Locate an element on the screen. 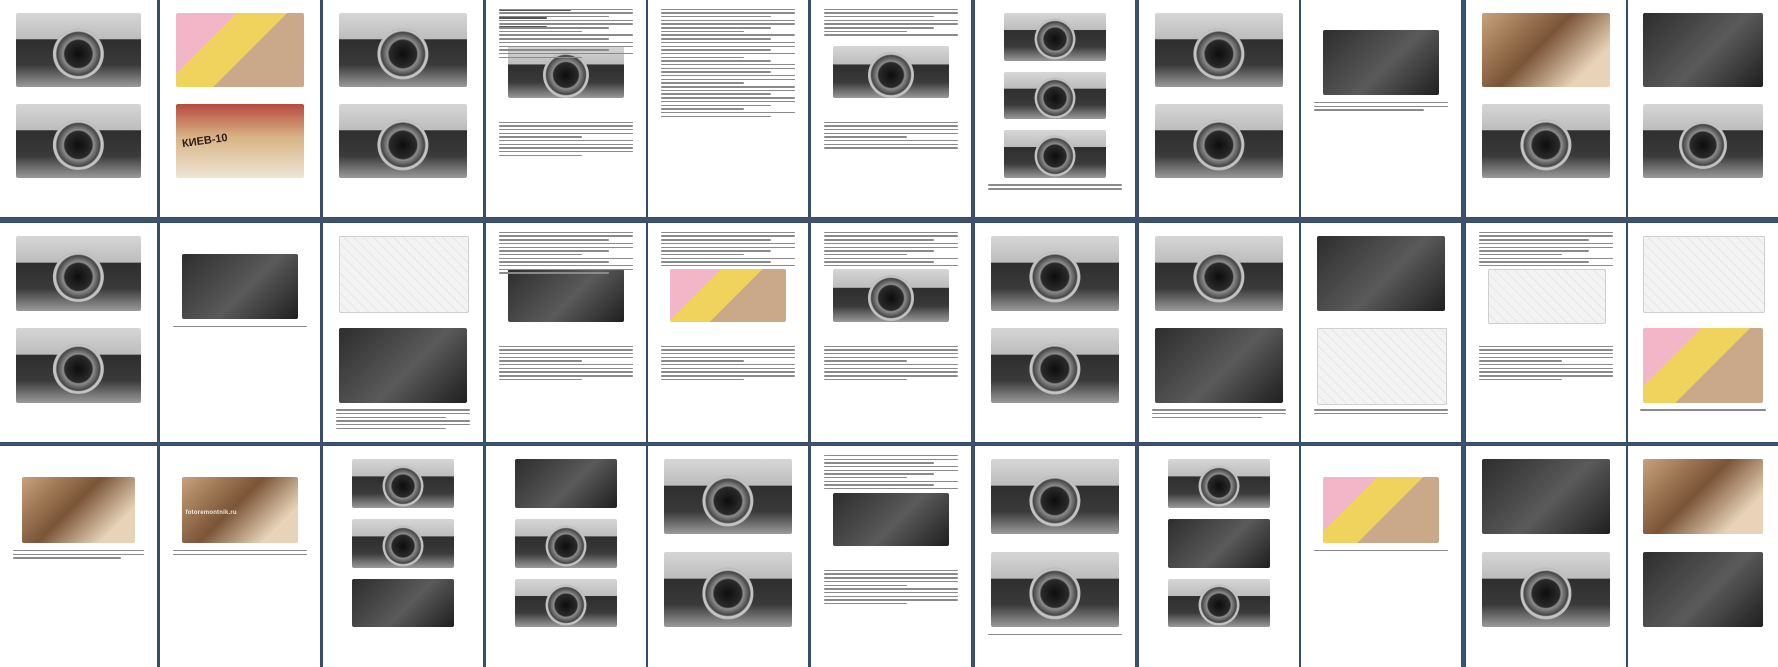  page-thumbnail: КИЕВ-10 is located at coordinates (240, 108).